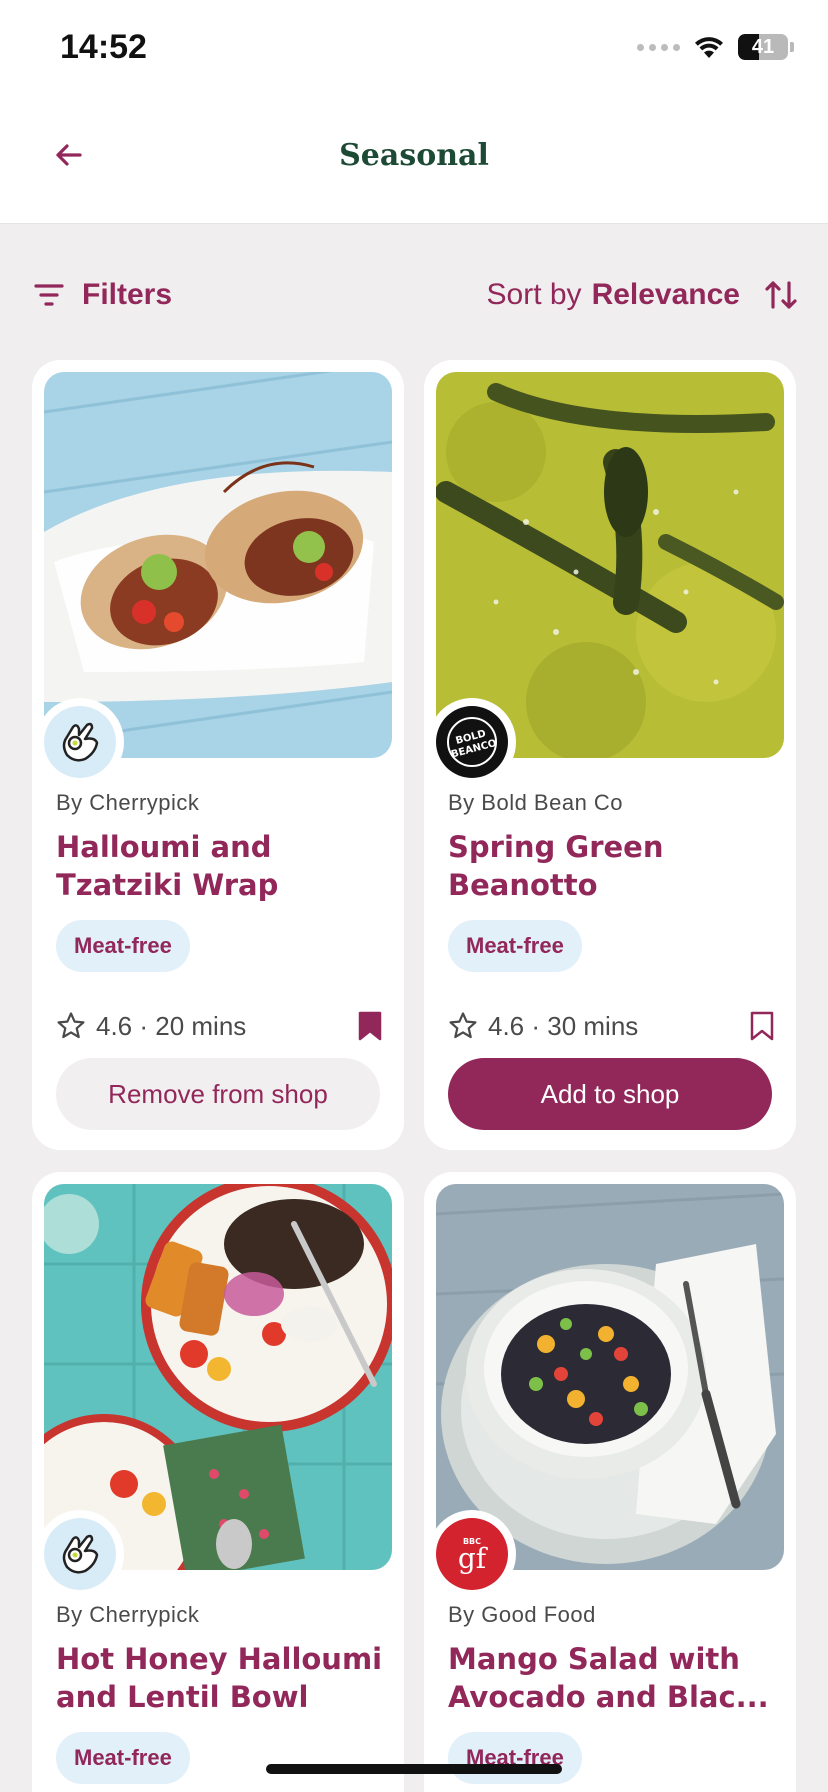  Describe the element at coordinates (49, 295) in the screenshot. I see `filter-icon` at that location.